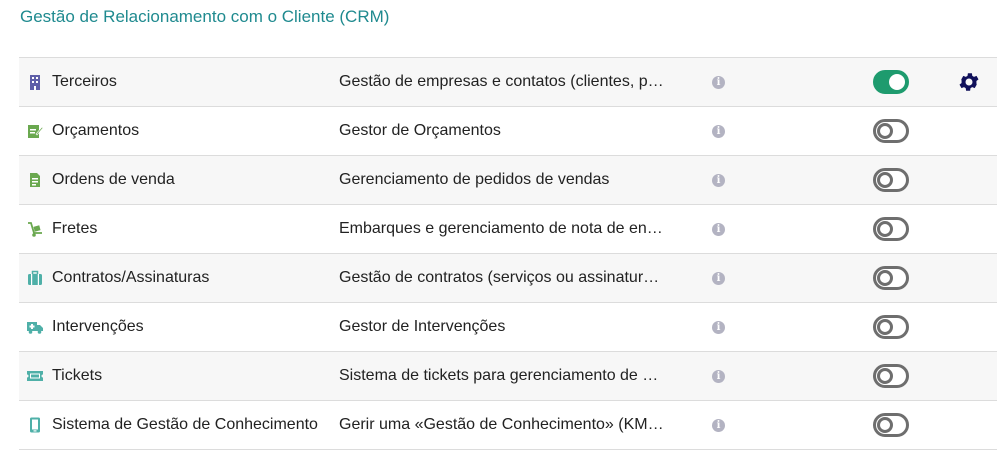 This screenshot has width=1004, height=450. Describe the element at coordinates (35, 229) in the screenshot. I see `dolly-icon` at that location.